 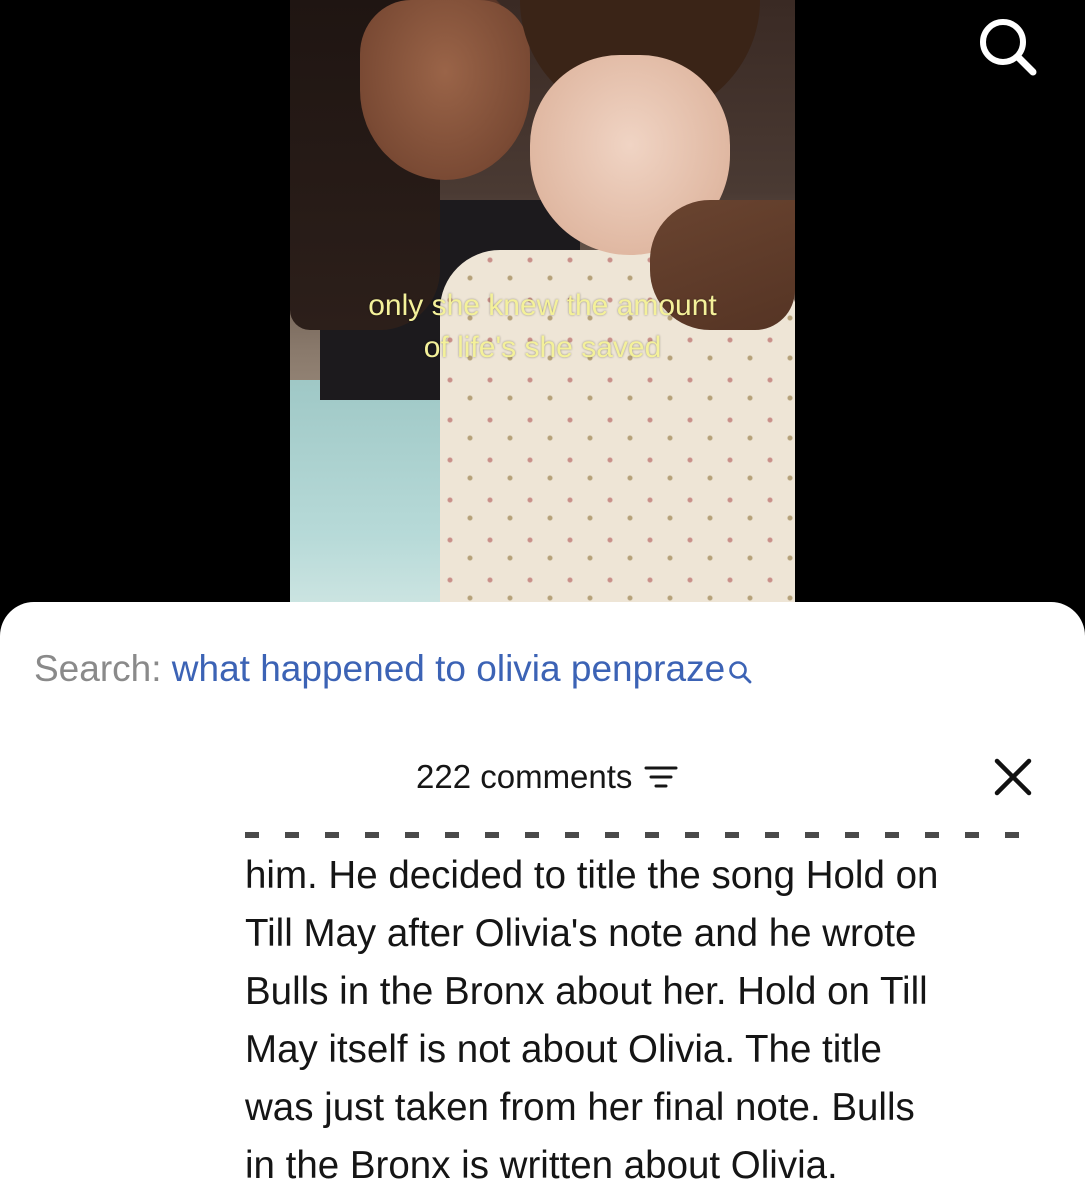 I want to click on close-icon, so click(x=1013, y=777).